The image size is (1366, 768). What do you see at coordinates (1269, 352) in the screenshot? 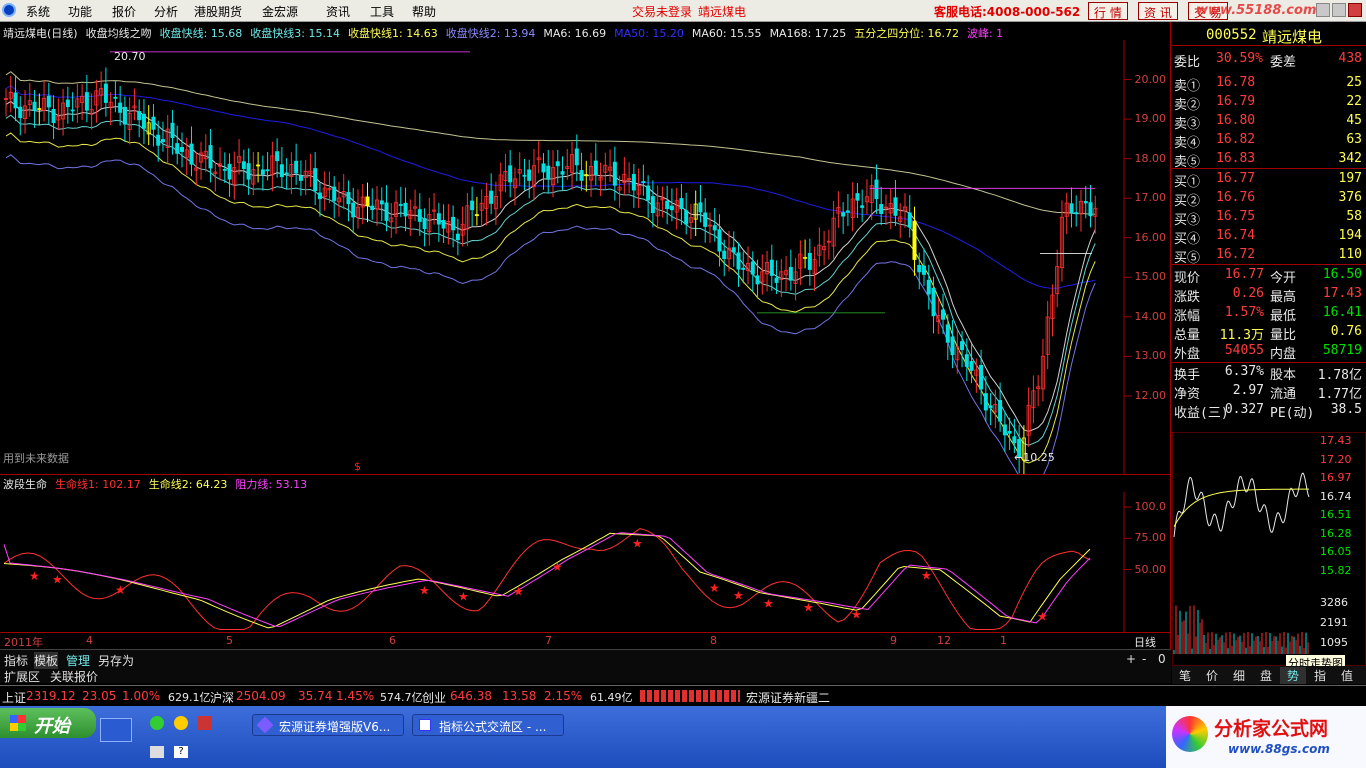
I see `stat-row: 外盘 54055 内盘 58719` at bounding box center [1269, 352].